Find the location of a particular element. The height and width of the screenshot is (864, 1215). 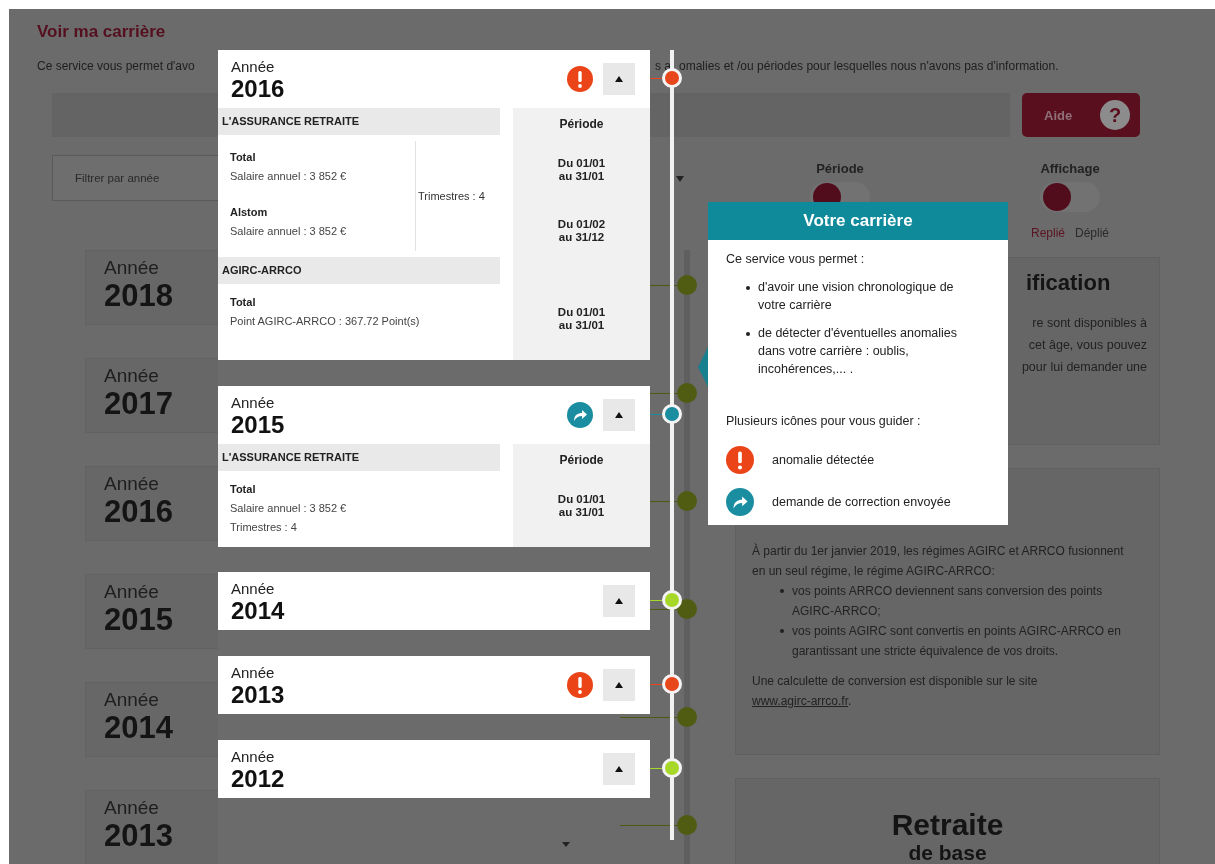

website-link: www.agirc-arrco.fr is located at coordinates (800, 701).